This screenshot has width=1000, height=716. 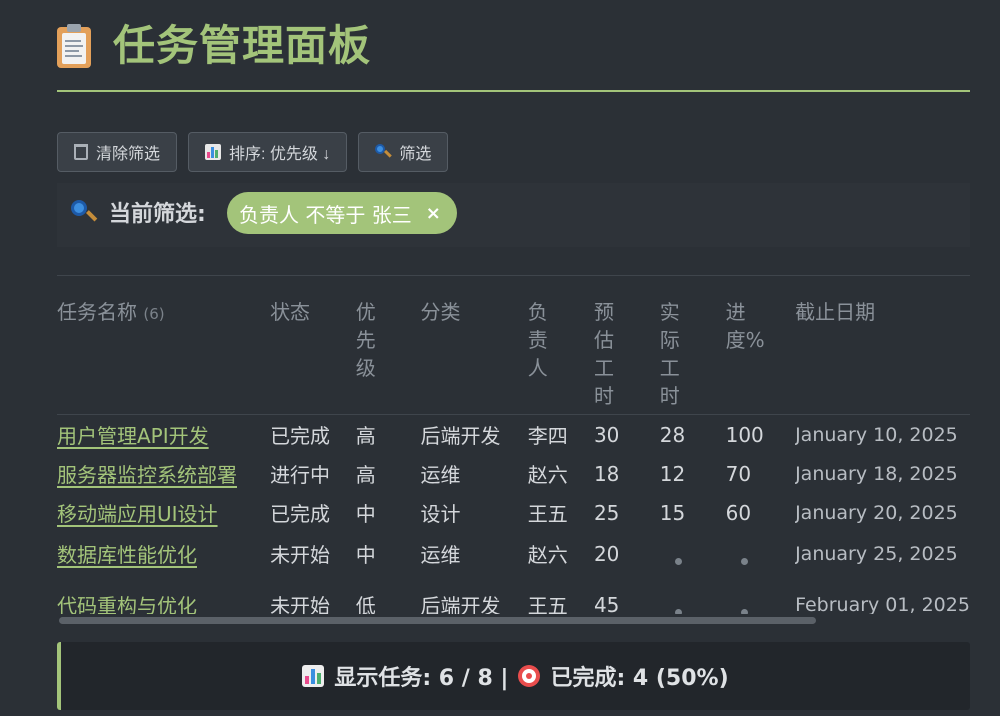 I want to click on clipboard-icon, so click(x=74, y=46).